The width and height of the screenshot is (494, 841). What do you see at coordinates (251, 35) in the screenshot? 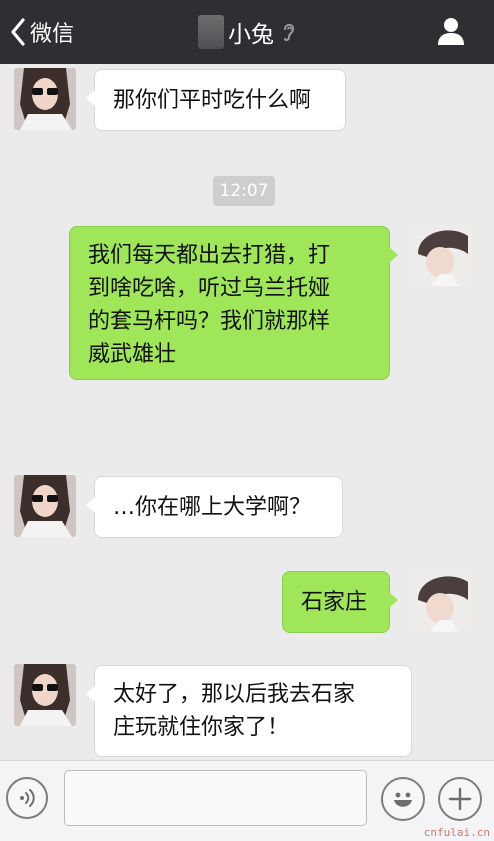
I see `page-title: 小兔` at bounding box center [251, 35].